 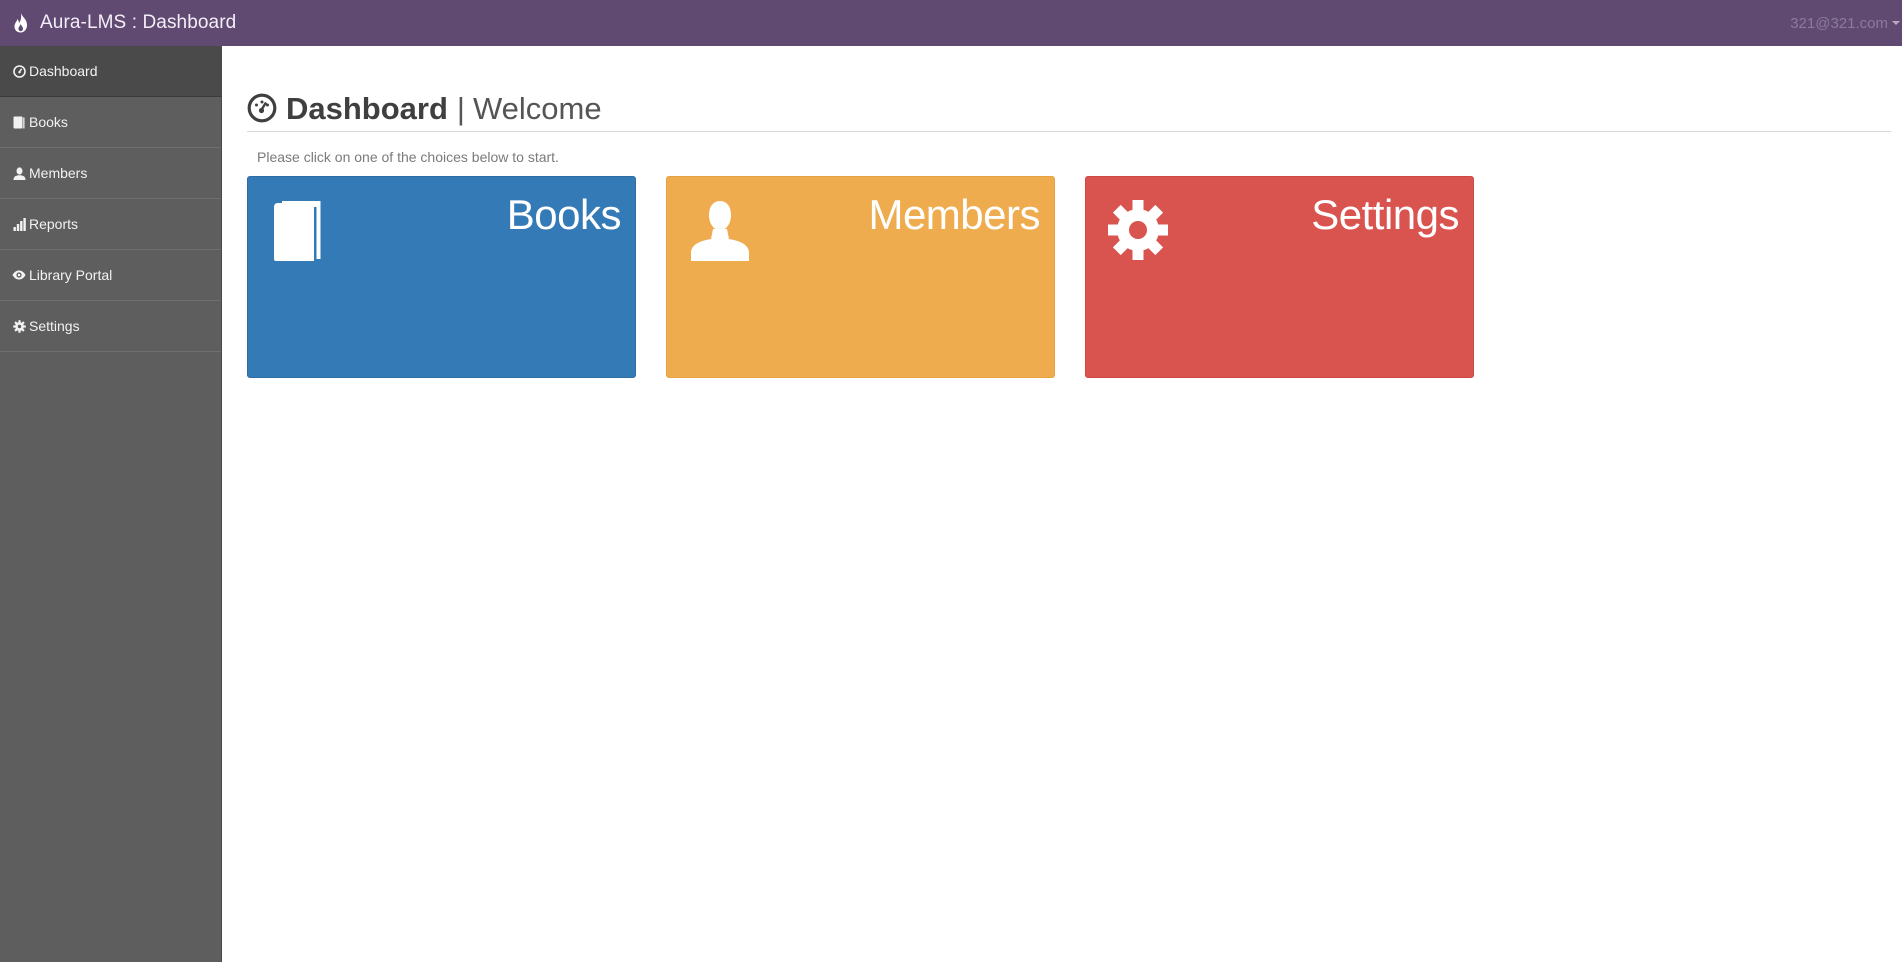 What do you see at coordinates (564, 214) in the screenshot?
I see `tile-label: Books` at bounding box center [564, 214].